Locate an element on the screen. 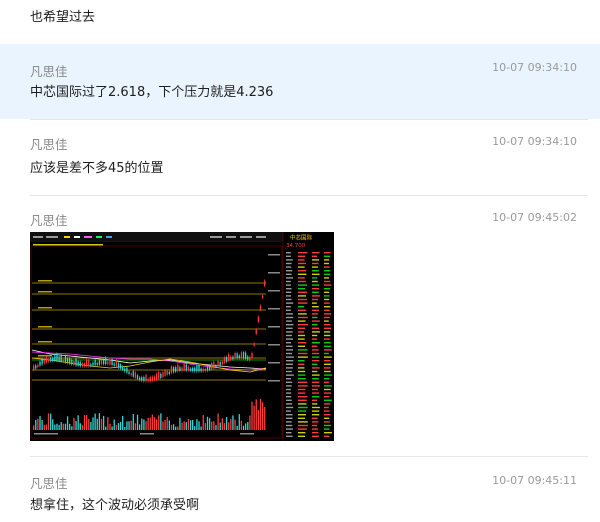  message-text: 应该是差不多45的位置 is located at coordinates (97, 168).